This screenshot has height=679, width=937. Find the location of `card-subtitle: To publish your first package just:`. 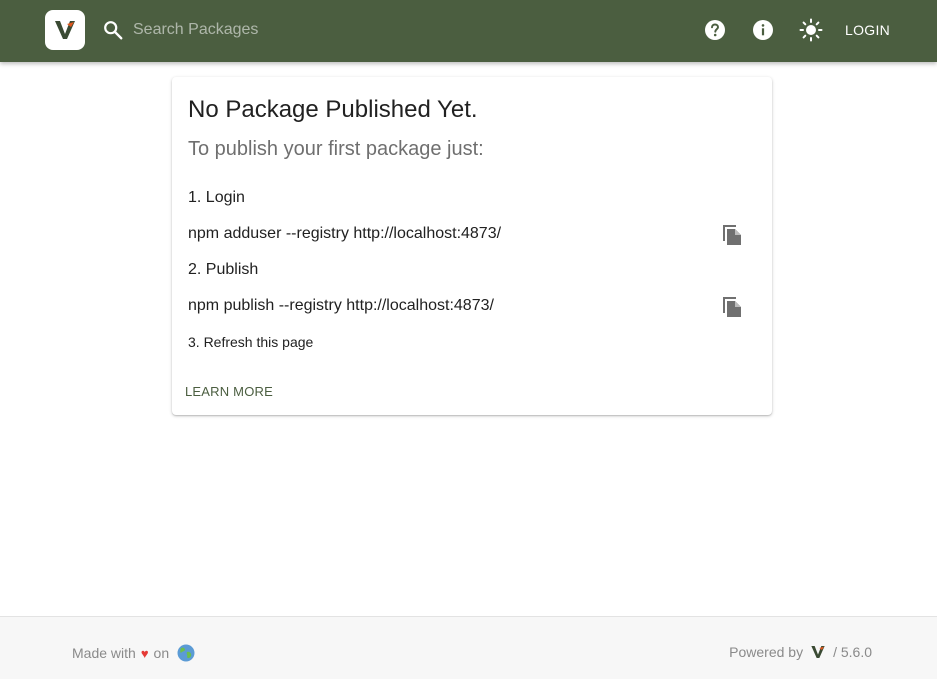

card-subtitle: To publish your first package just: is located at coordinates (336, 149).